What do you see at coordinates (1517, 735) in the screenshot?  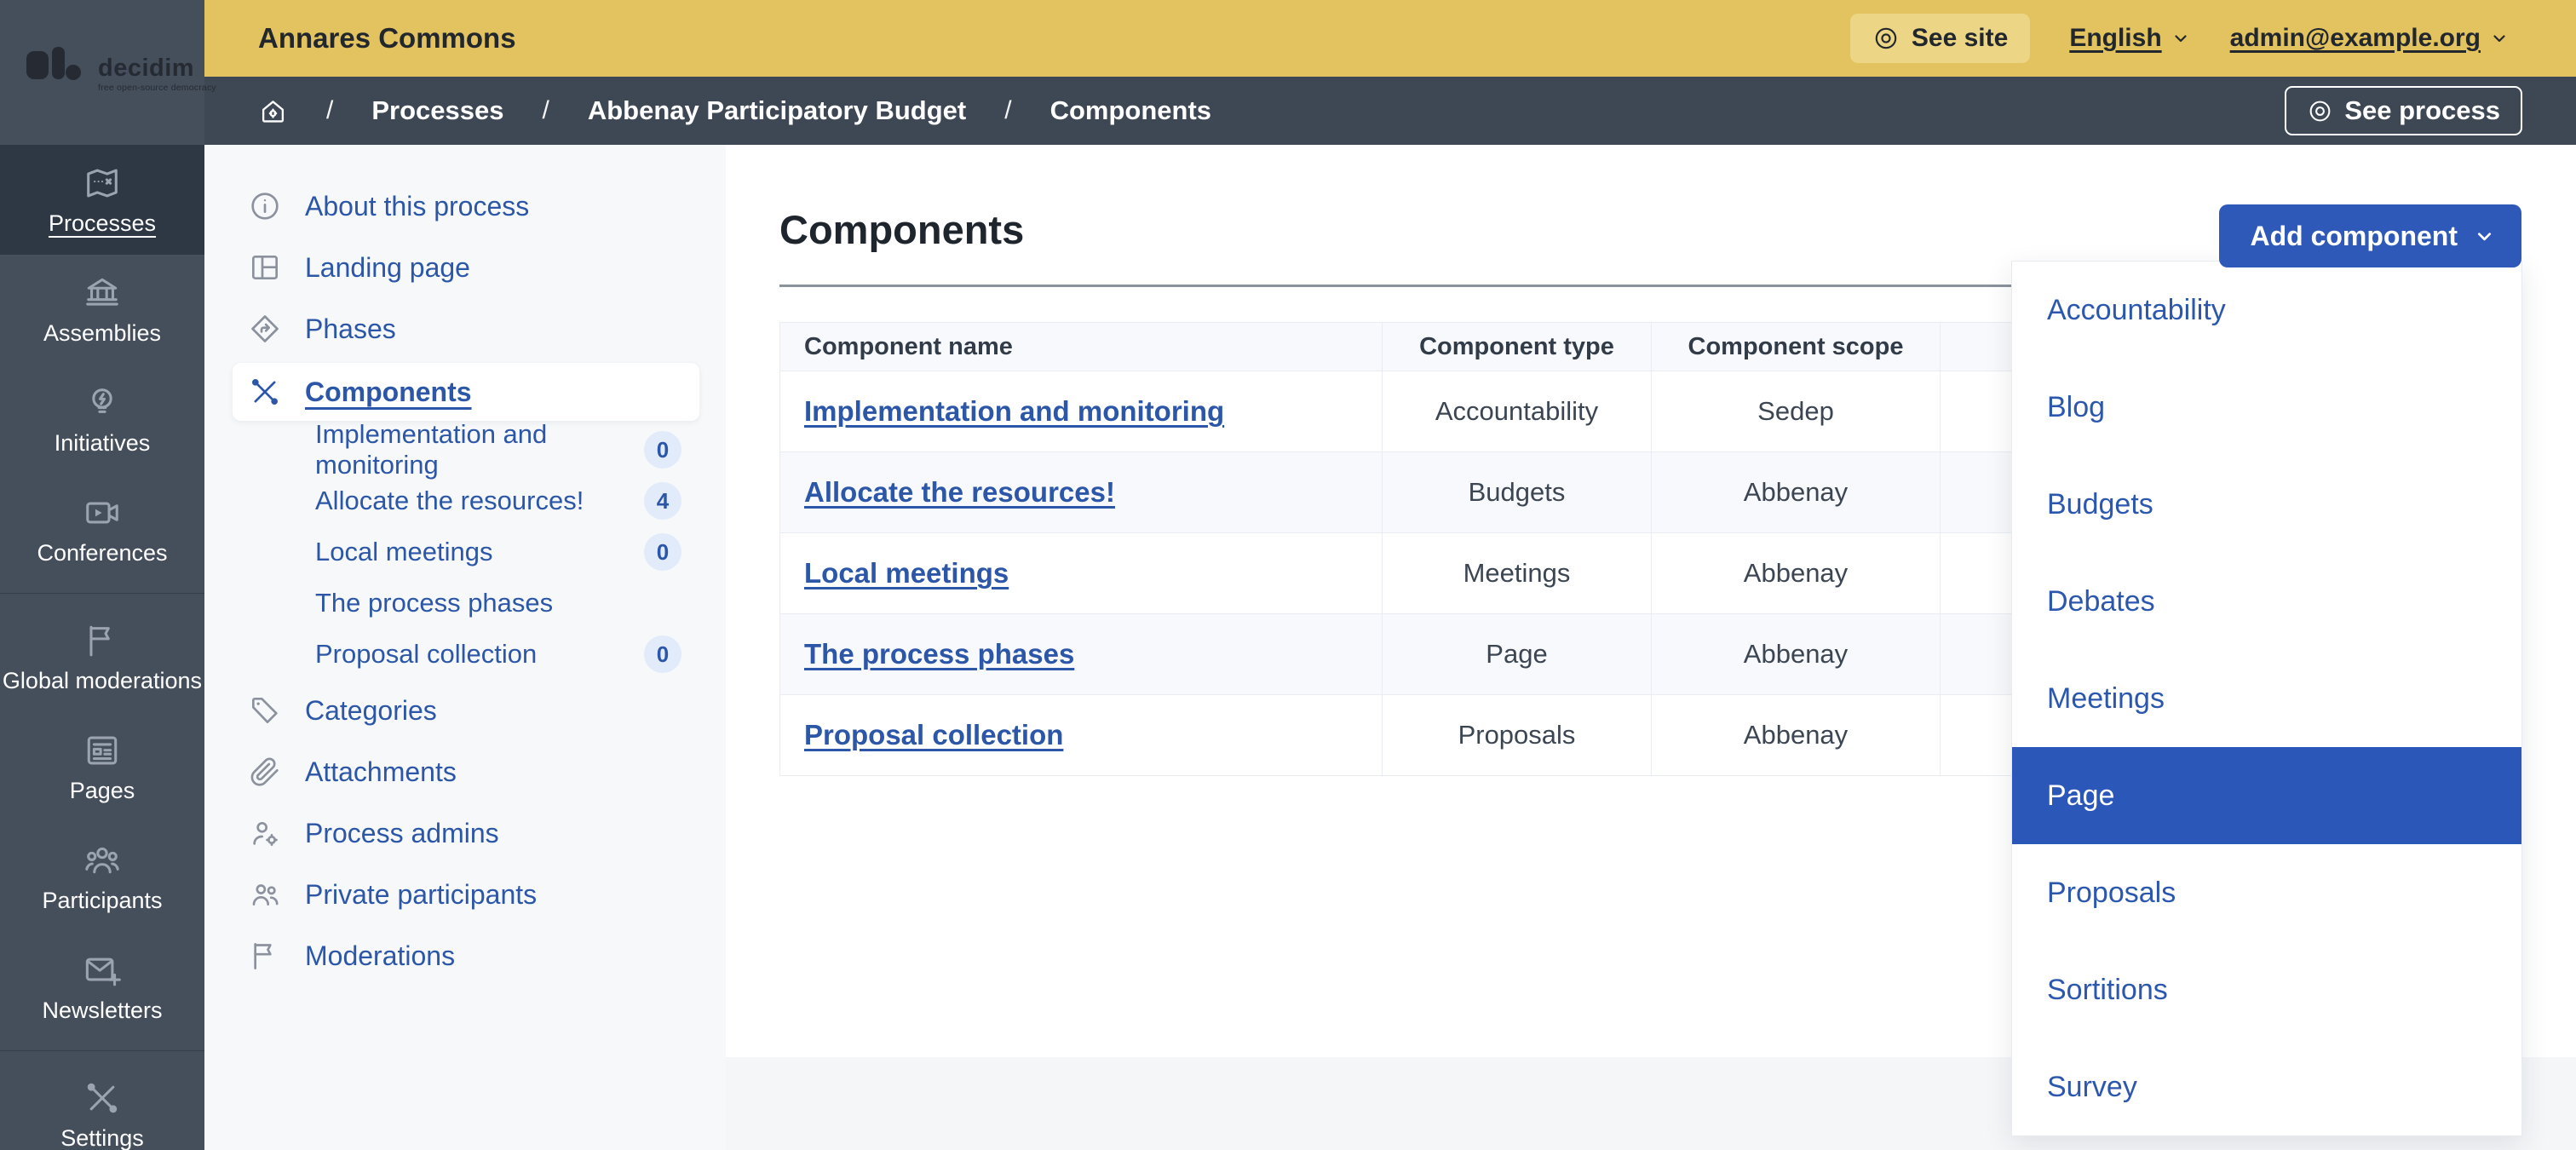 I see `component-type: Proposals` at bounding box center [1517, 735].